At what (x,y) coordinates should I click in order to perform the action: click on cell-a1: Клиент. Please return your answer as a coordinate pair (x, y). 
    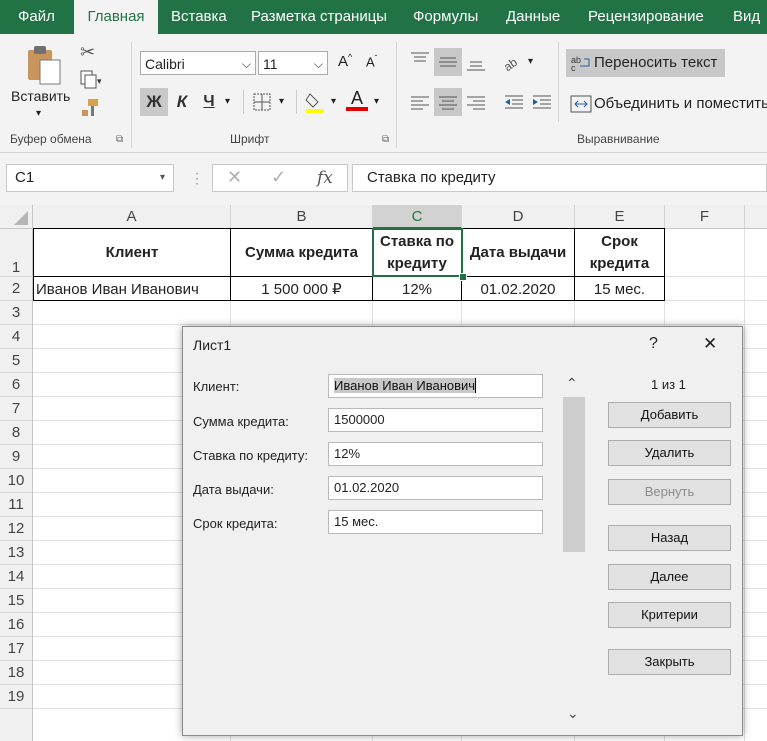
    Looking at the image, I should click on (132, 252).